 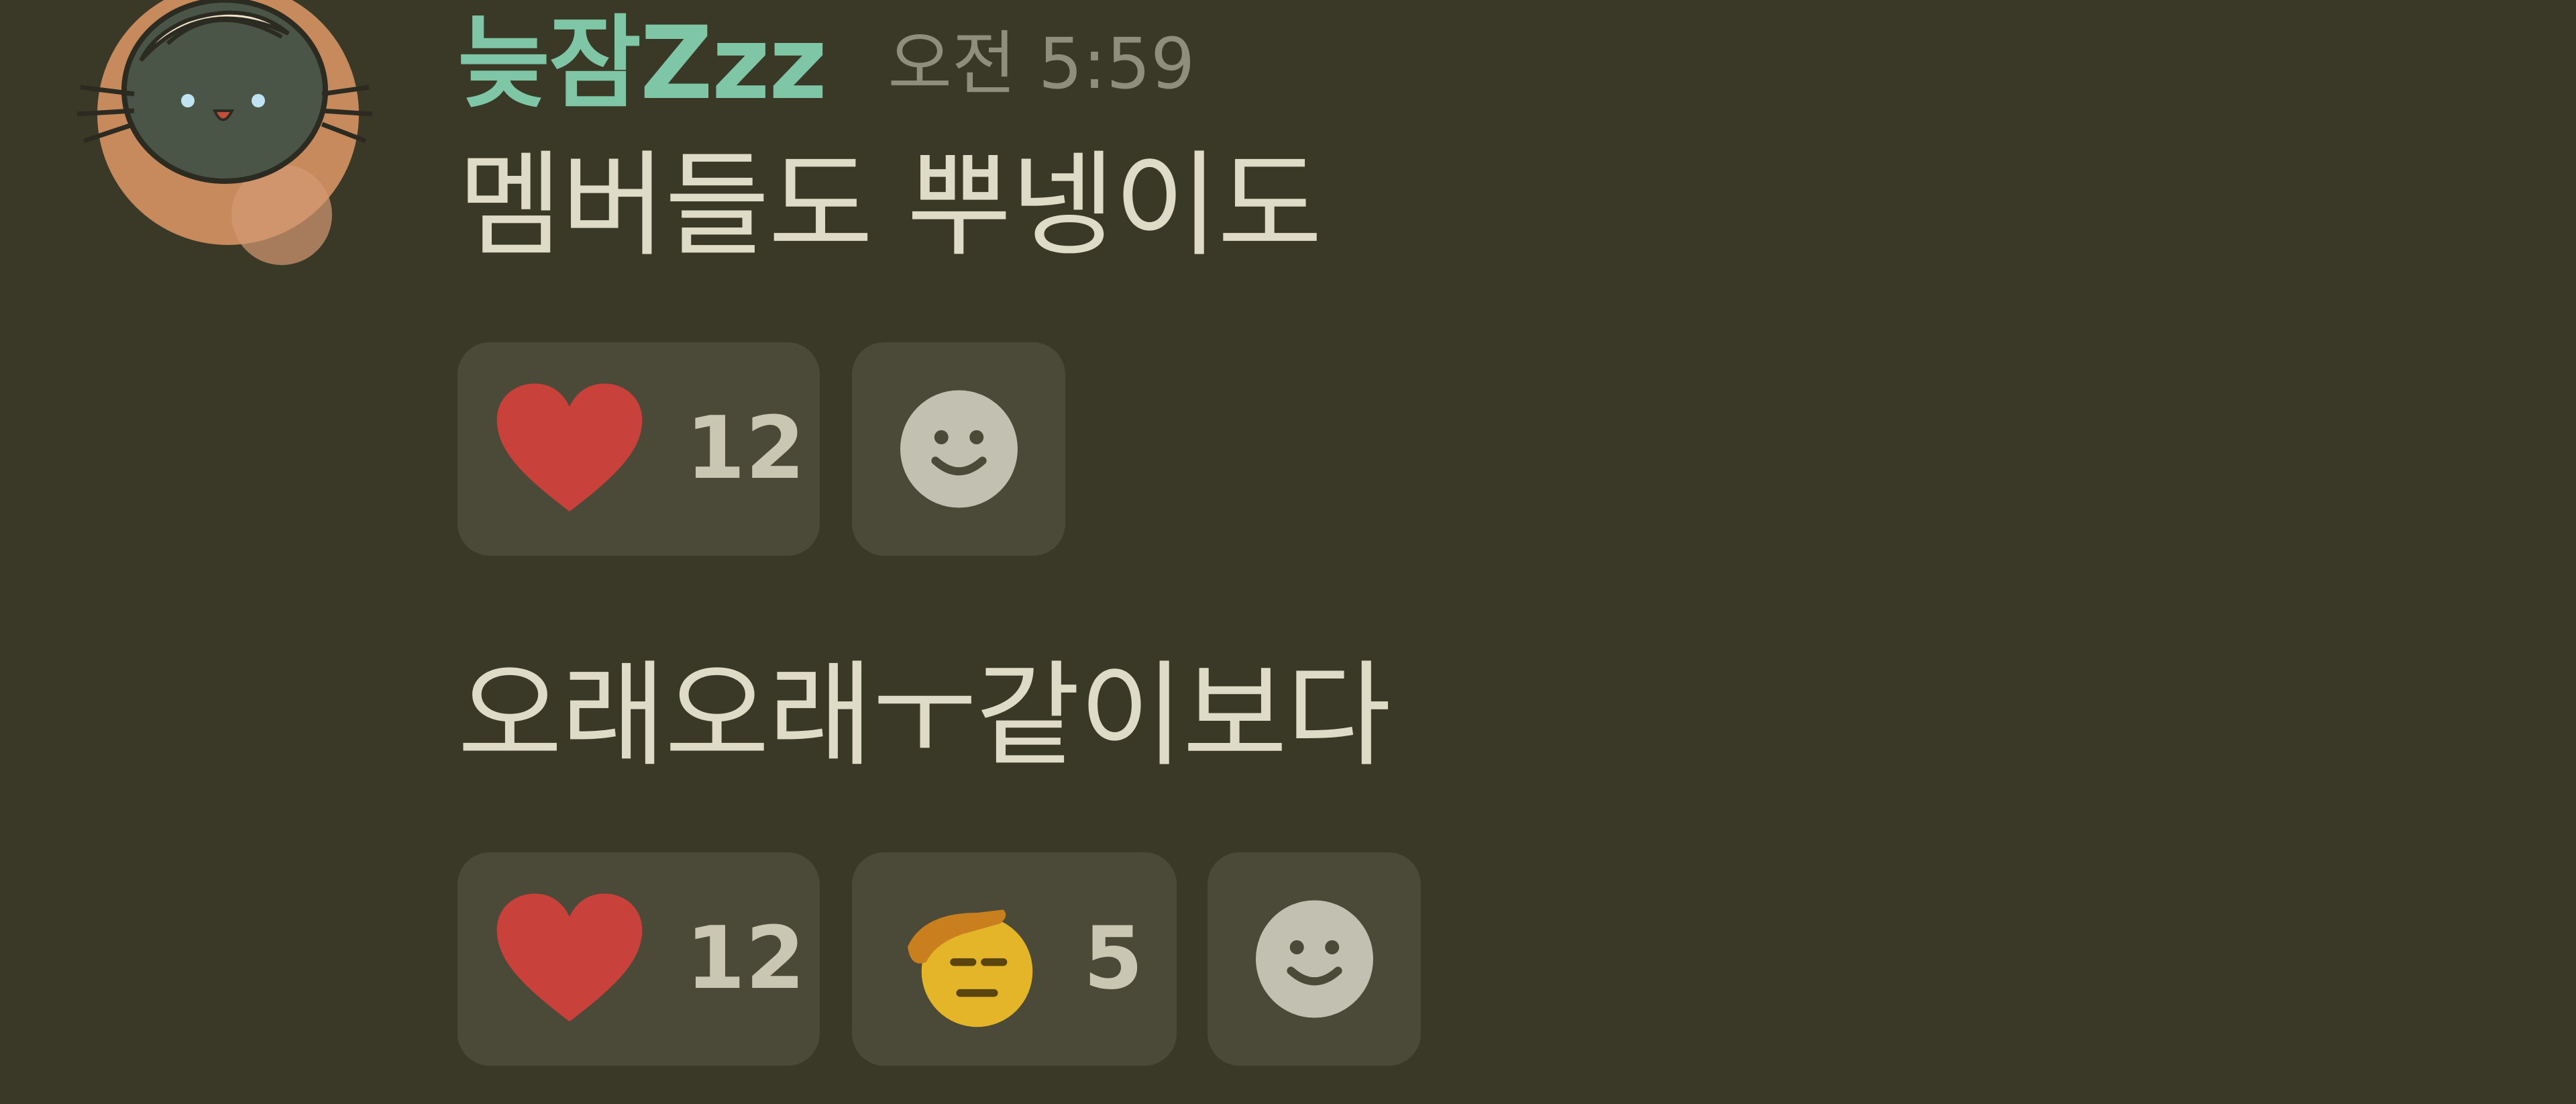 I want to click on salute-reaction: 5, so click(x=1014, y=959).